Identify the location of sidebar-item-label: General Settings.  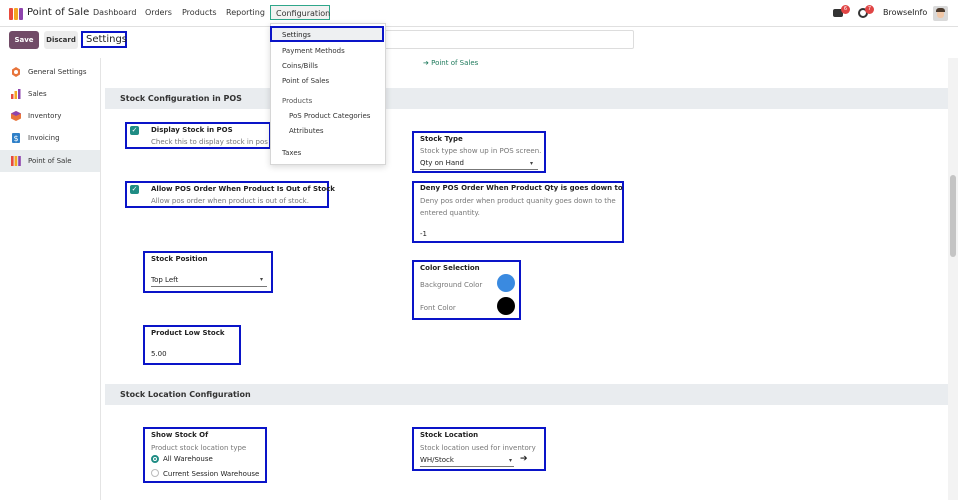
(57, 72).